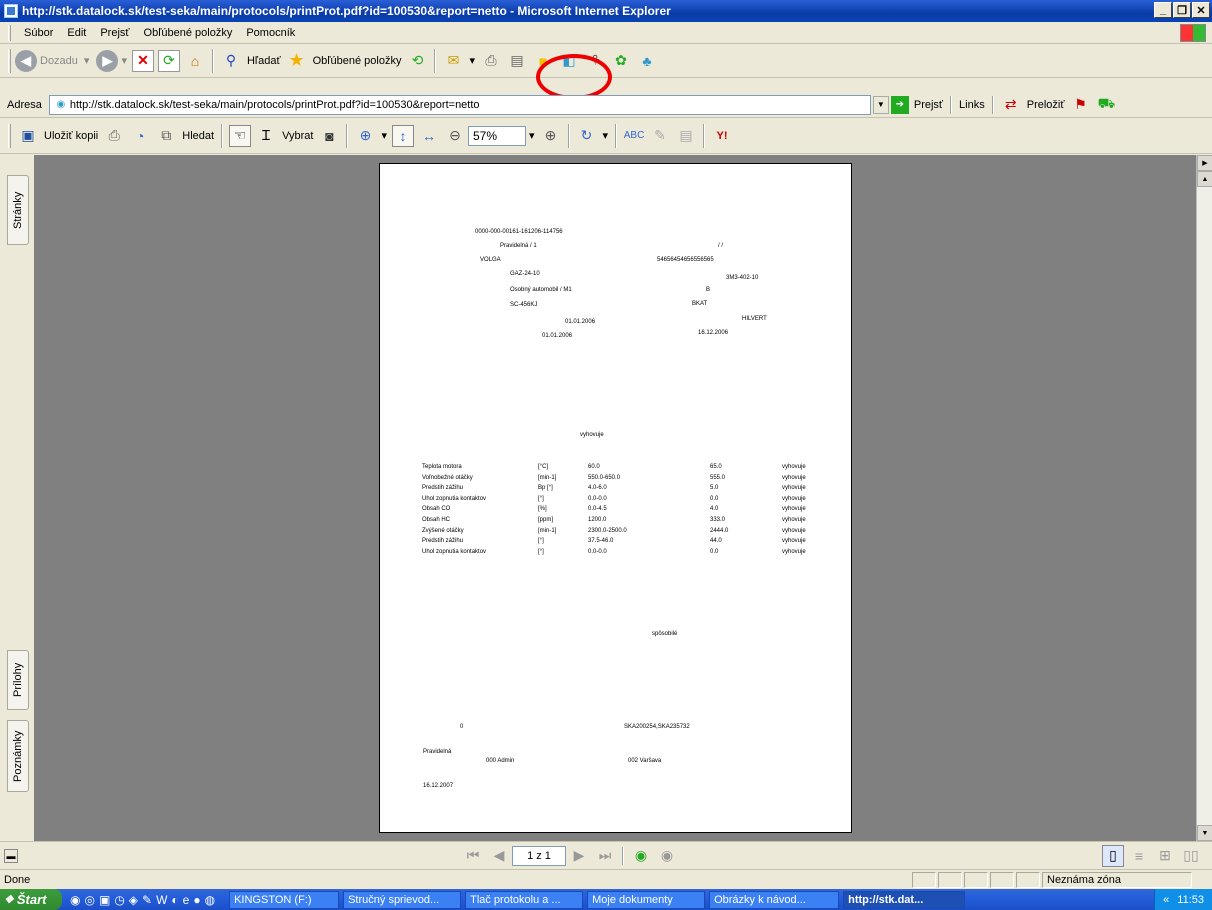 The width and height of the screenshot is (1212, 910). I want to click on last-page-icon: ⏭, so click(605, 856).